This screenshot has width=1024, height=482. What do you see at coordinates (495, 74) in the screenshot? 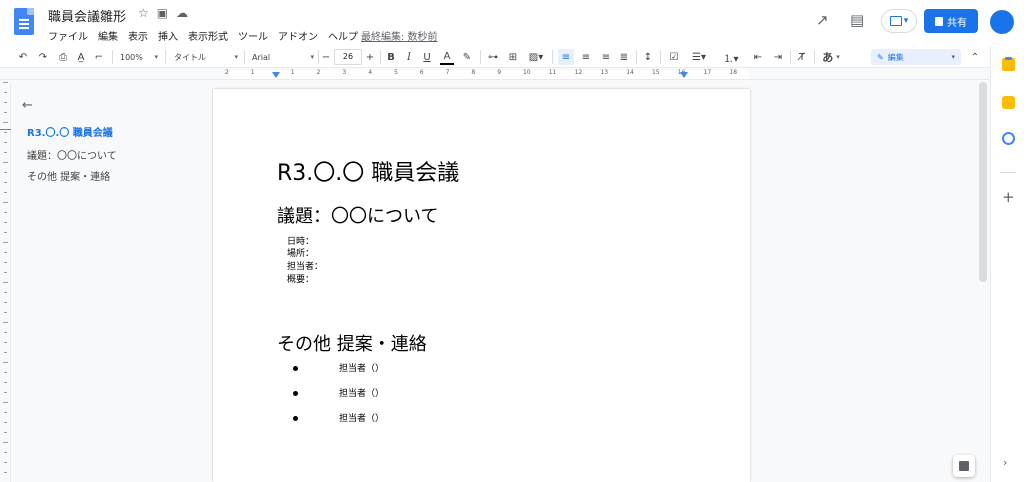
I see `horizontal-ruler: 2 1 1 2 3 4 5 6 7 8 9 10 11 12 13 14 15 16 17 18` at bounding box center [495, 74].